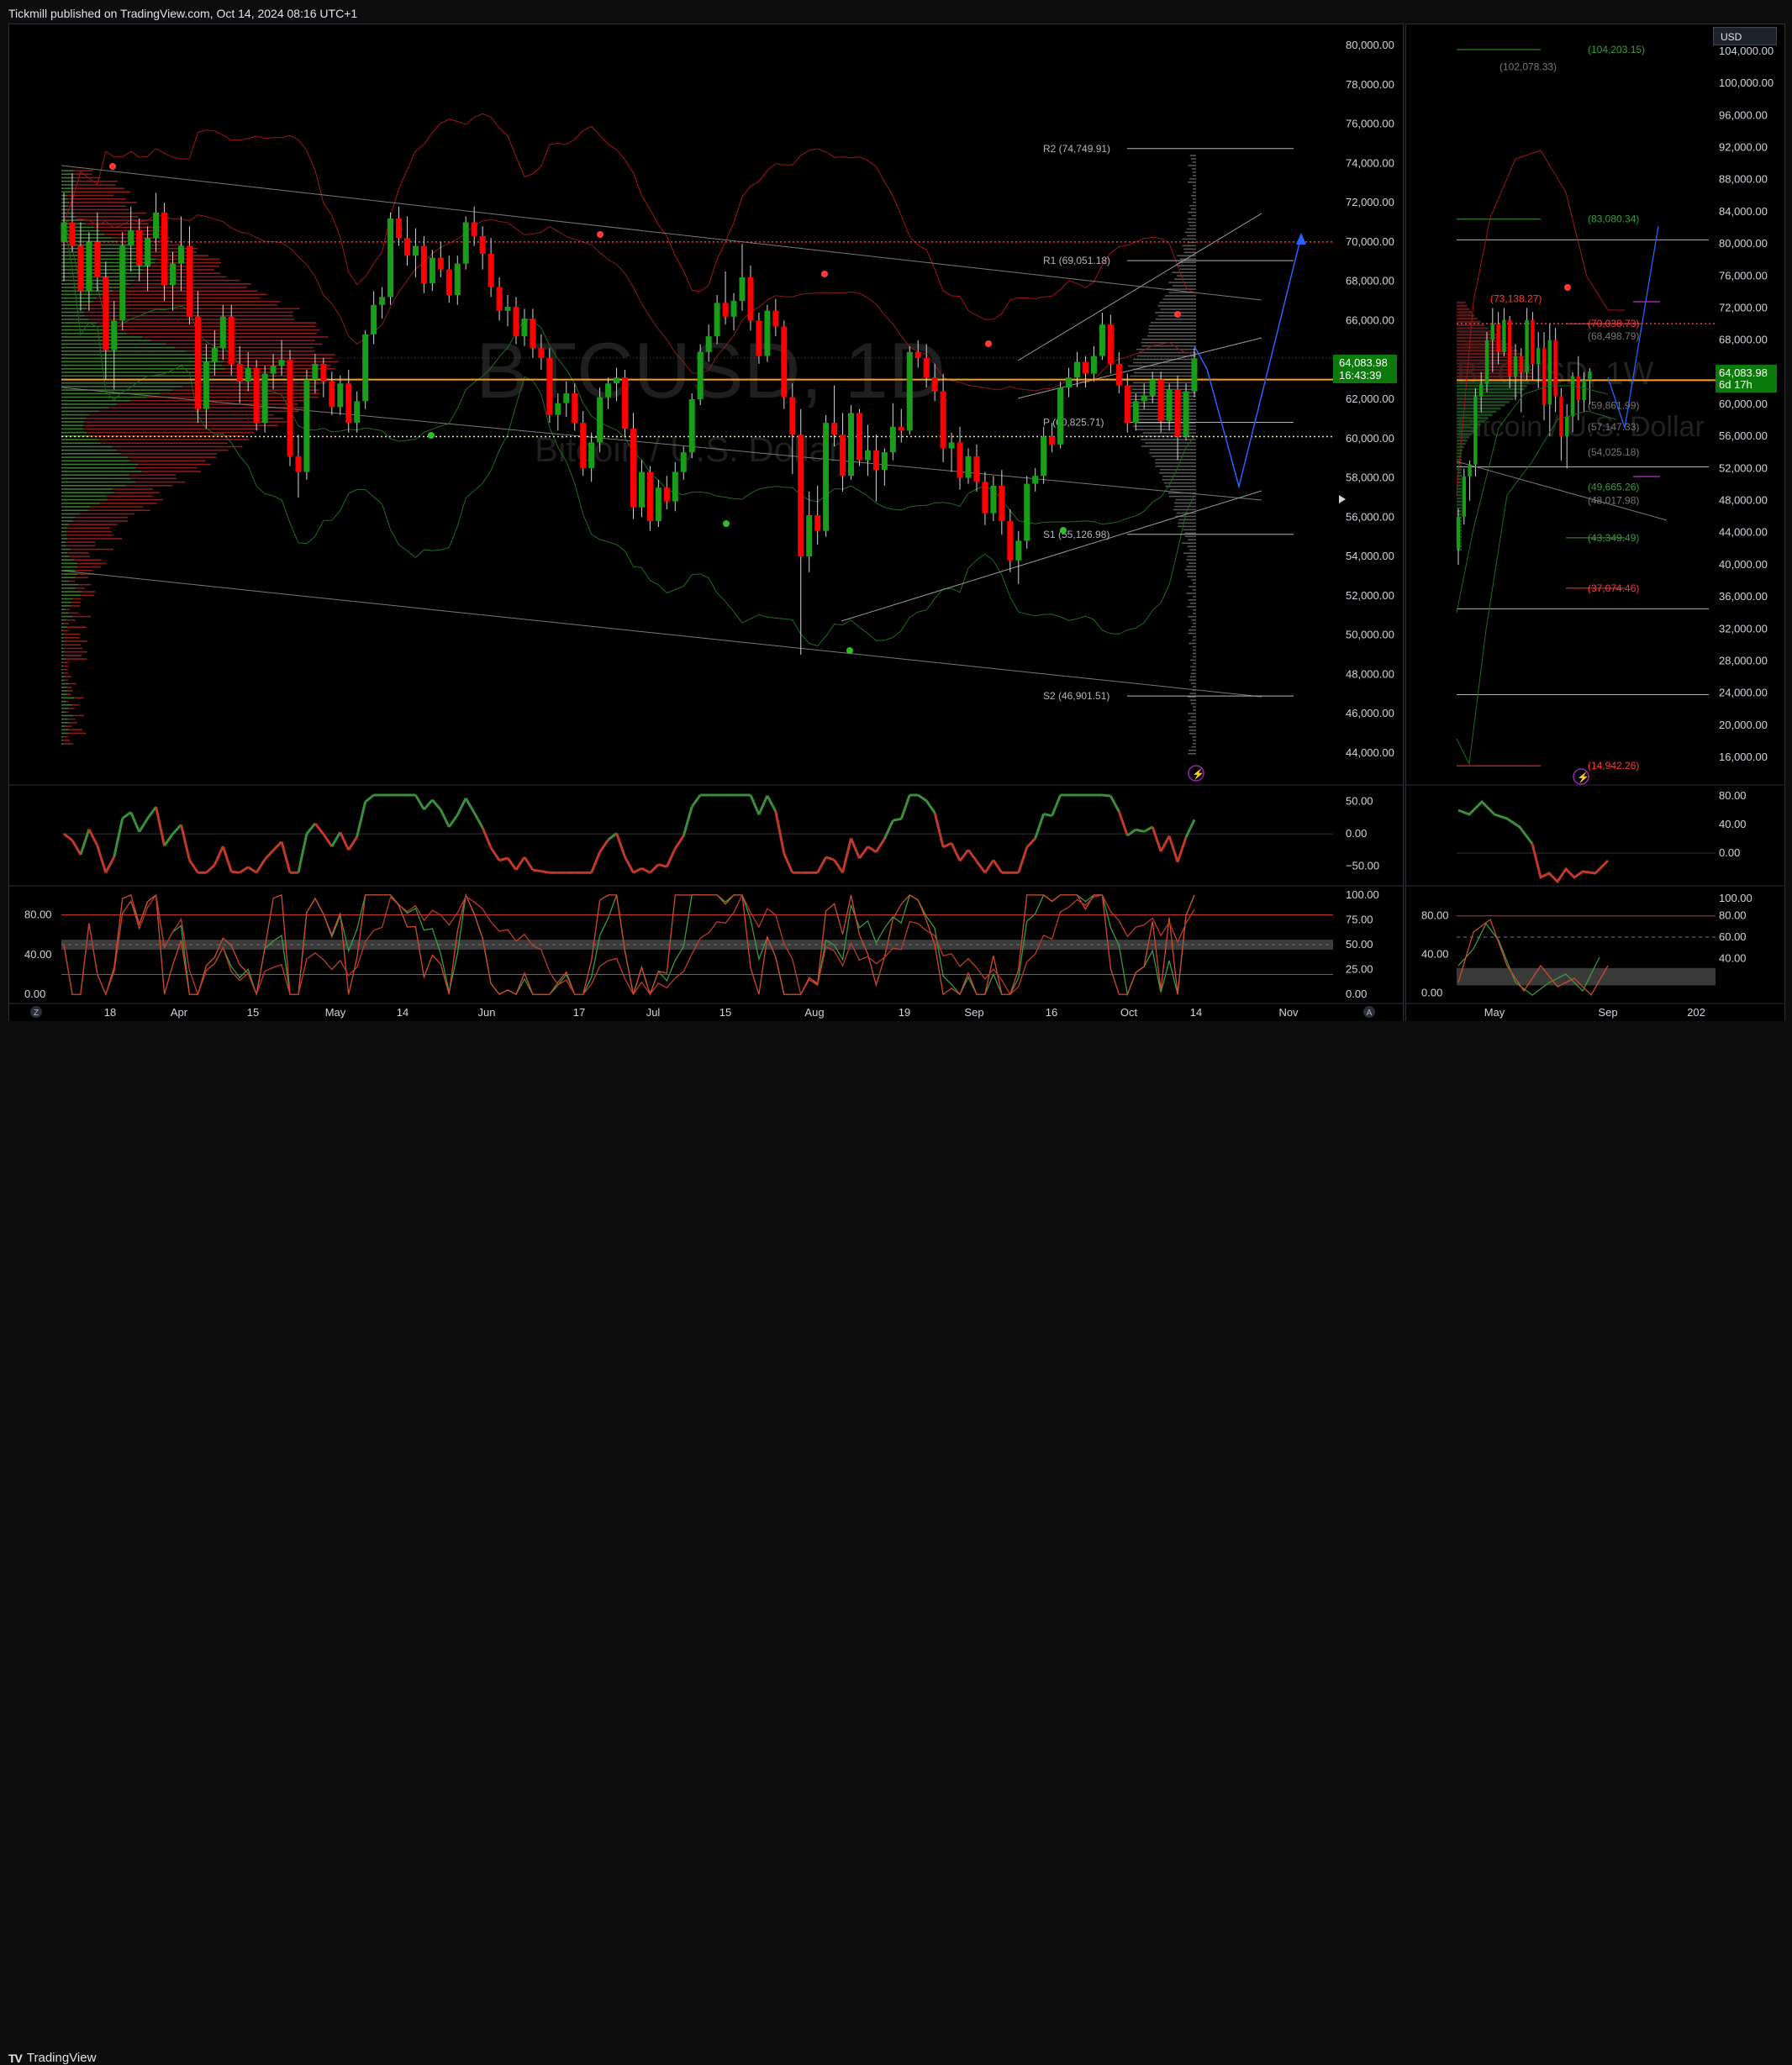 Image resolution: width=1792 pixels, height=2065 pixels. Describe the element at coordinates (579, 1012) in the screenshot. I see `time-tick-label: 17` at that location.